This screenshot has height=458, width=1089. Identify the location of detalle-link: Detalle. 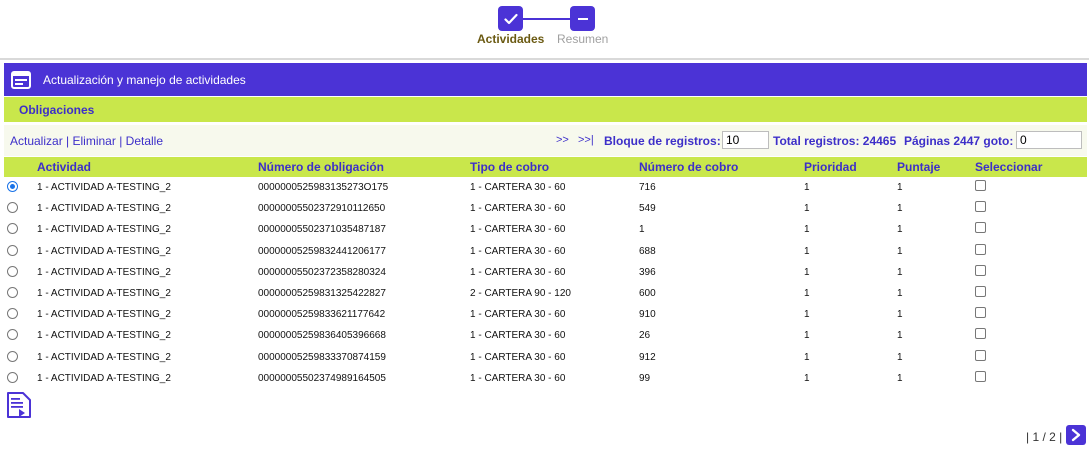
(144, 141).